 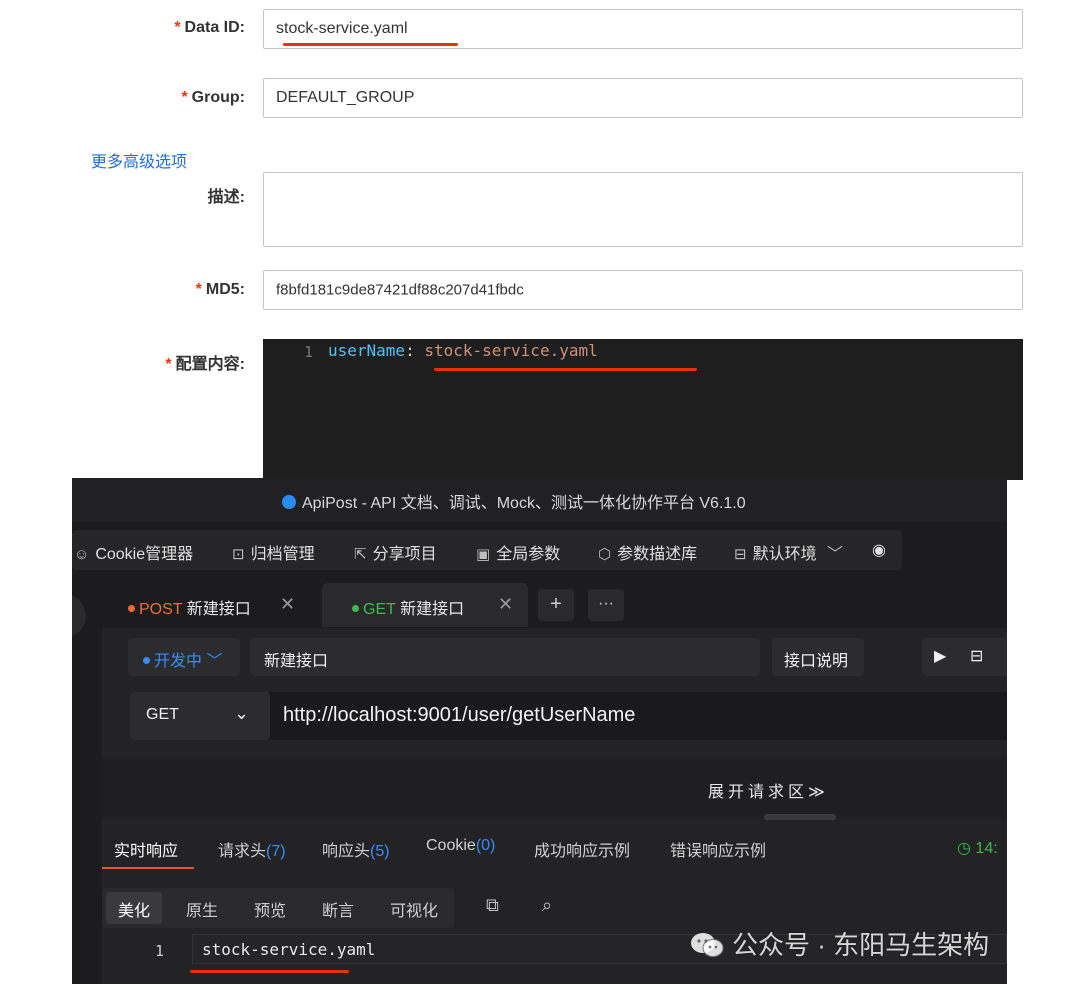 I want to click on resize-handle, so click(x=800, y=817).